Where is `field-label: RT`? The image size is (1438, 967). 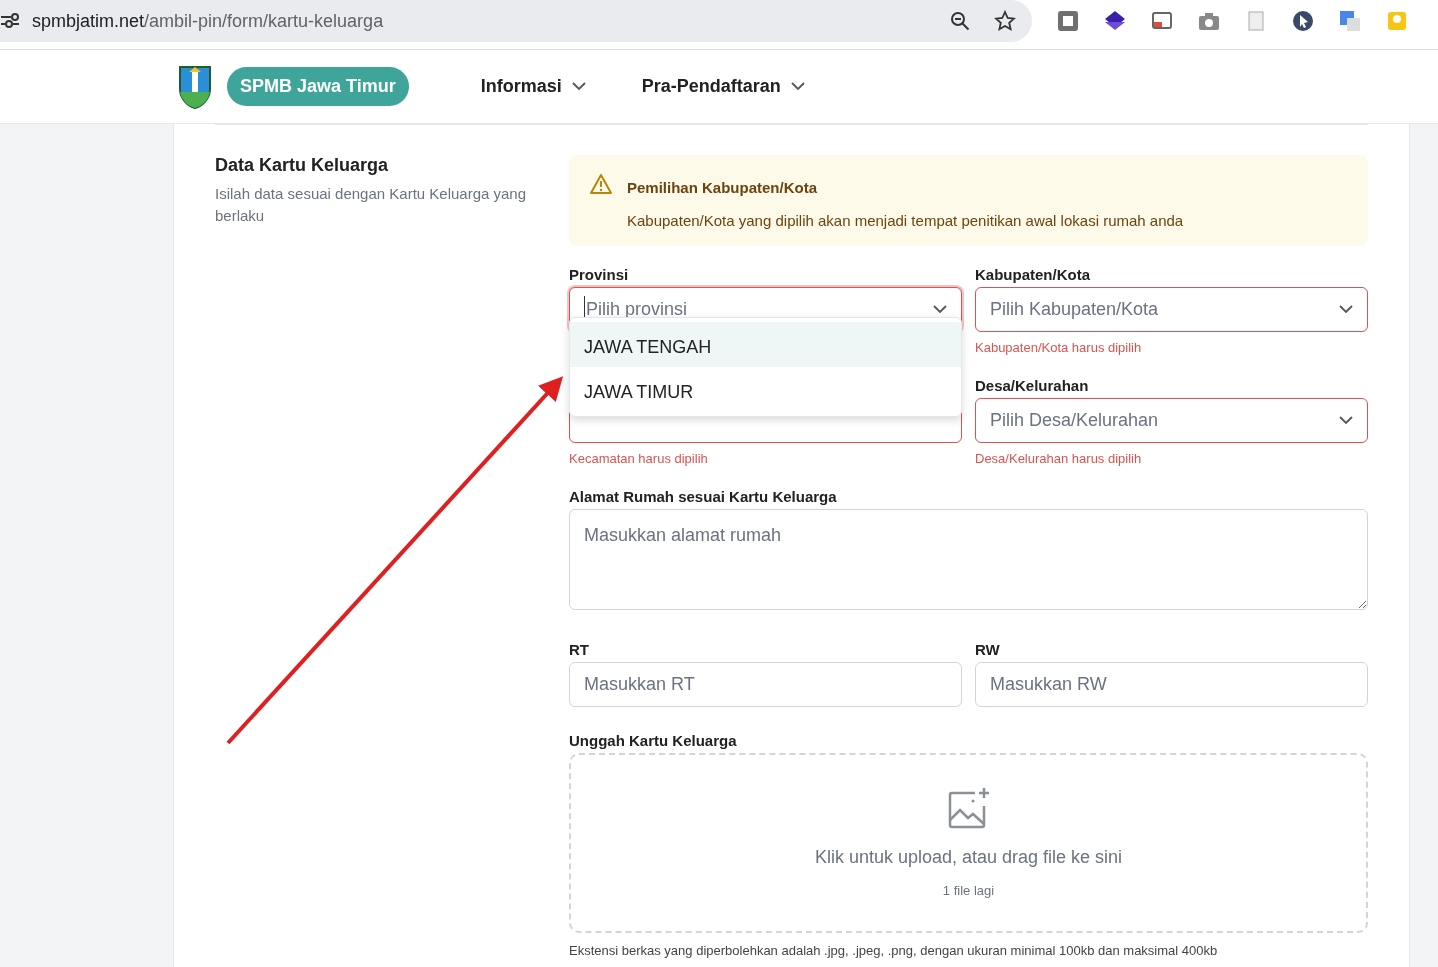
field-label: RT is located at coordinates (579, 650).